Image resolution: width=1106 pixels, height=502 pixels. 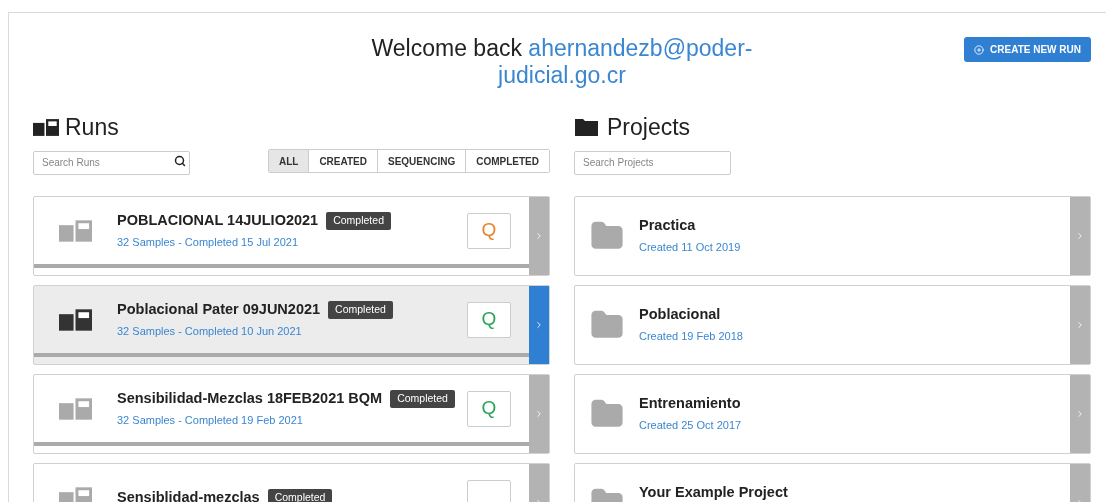 What do you see at coordinates (832, 414) in the screenshot?
I see `project-card: Entrenamiento Created 25 Oct 2017` at bounding box center [832, 414].